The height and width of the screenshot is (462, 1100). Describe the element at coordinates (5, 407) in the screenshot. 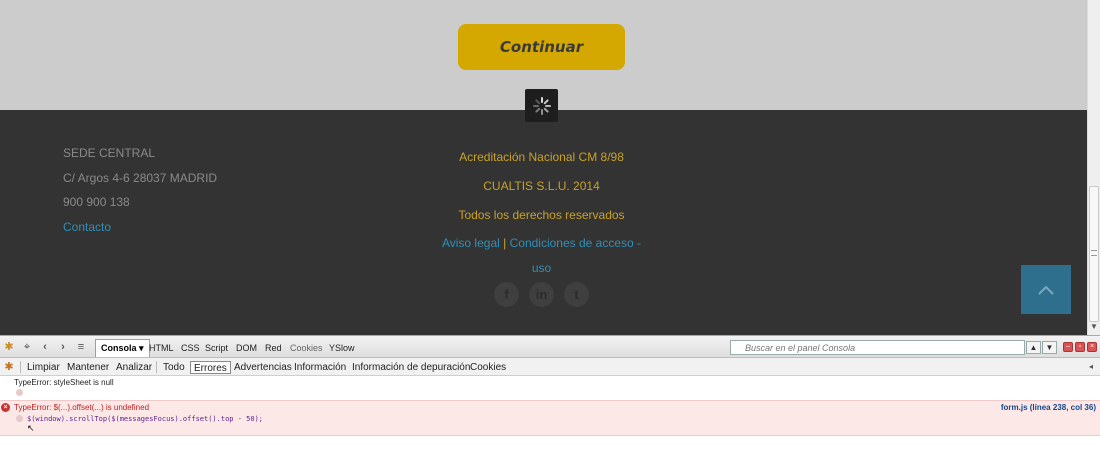

I see `error-icon: ×` at that location.